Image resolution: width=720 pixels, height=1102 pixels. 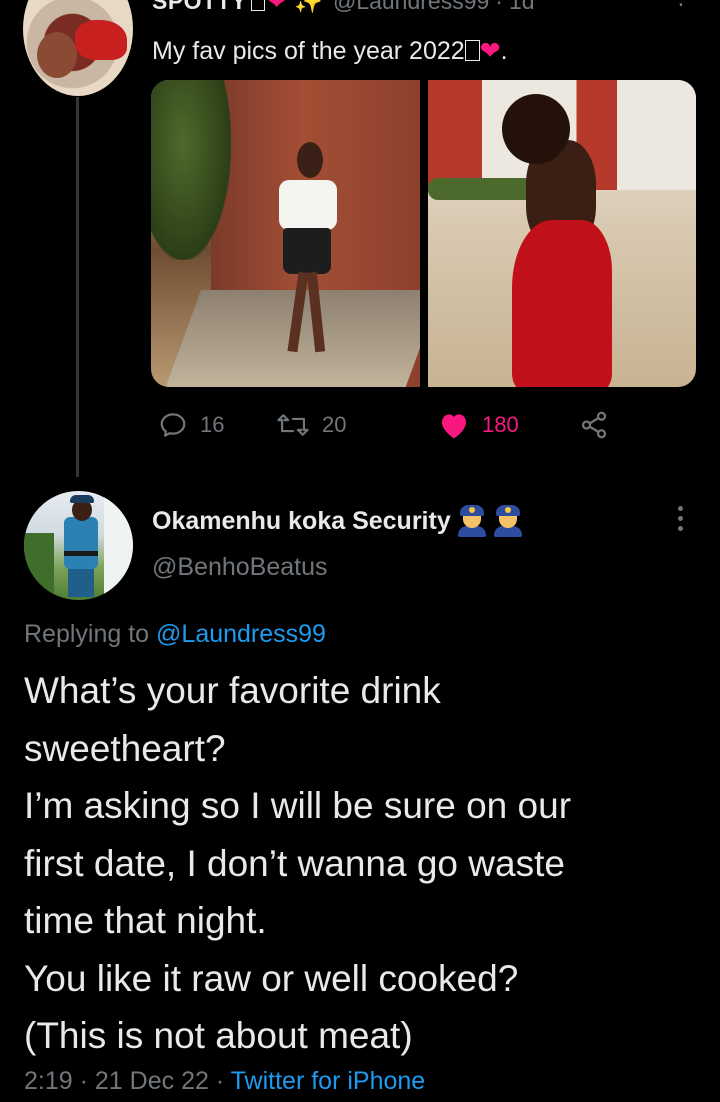 I want to click on reply-action: 16, so click(x=191, y=425).